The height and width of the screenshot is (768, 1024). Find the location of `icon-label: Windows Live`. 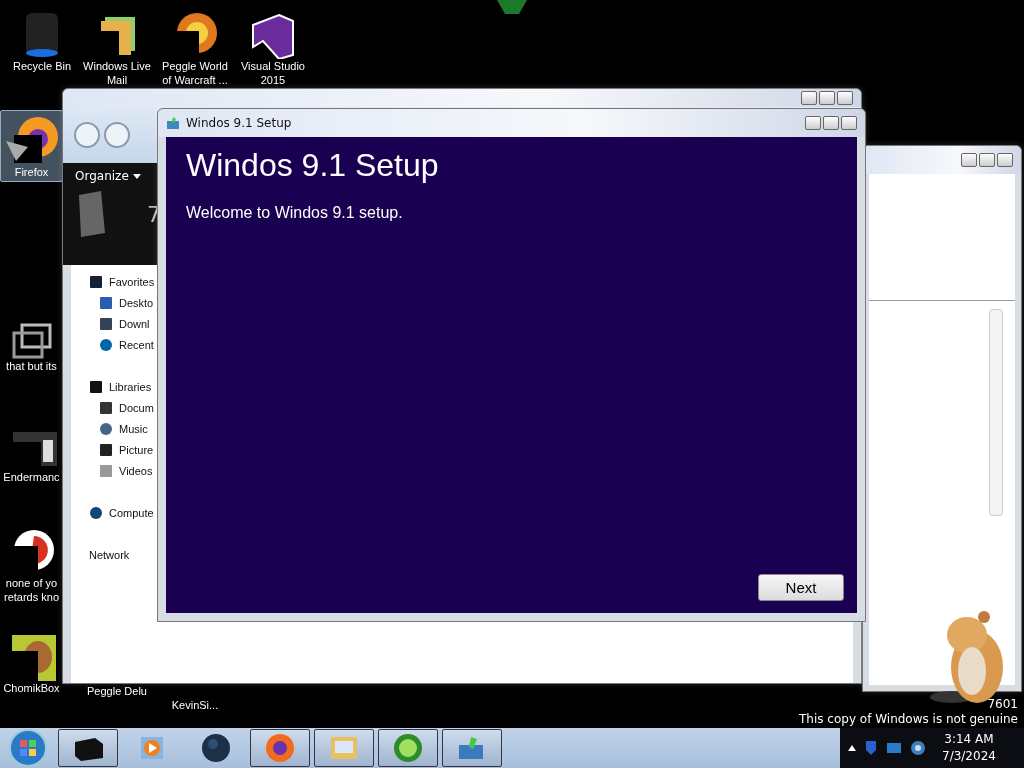

icon-label: Windows Live is located at coordinates (117, 66).